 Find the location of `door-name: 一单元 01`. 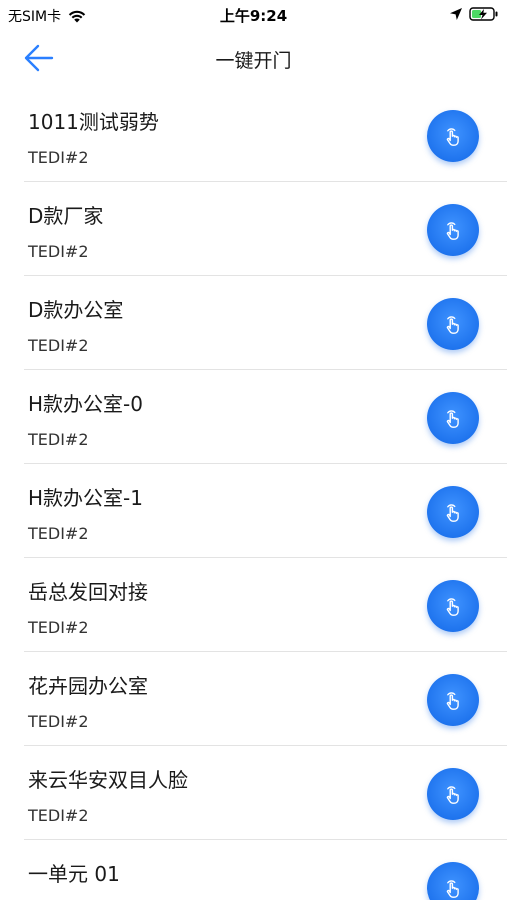

door-name: 一单元 01 is located at coordinates (74, 874).